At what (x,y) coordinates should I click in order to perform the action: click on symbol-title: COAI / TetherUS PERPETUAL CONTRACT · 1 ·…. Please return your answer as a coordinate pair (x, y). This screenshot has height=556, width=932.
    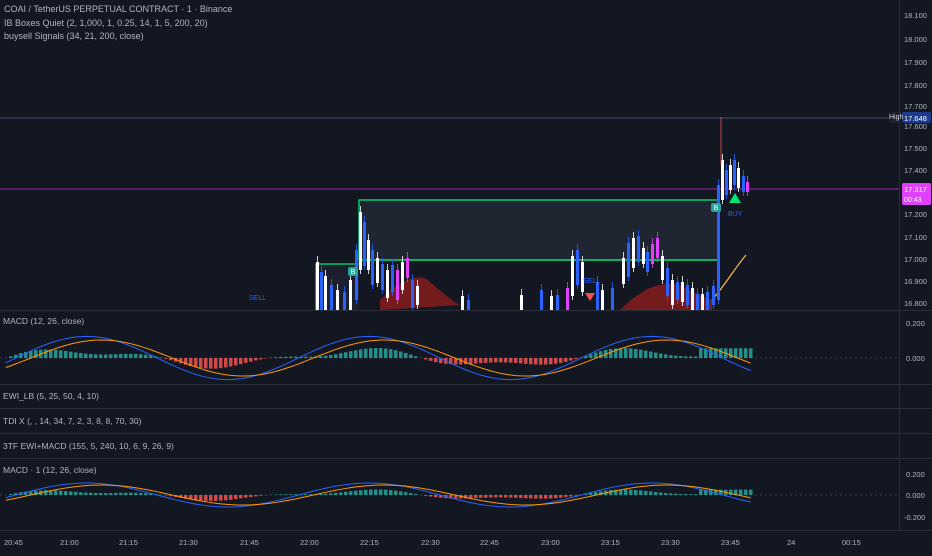
    Looking at the image, I should click on (118, 9).